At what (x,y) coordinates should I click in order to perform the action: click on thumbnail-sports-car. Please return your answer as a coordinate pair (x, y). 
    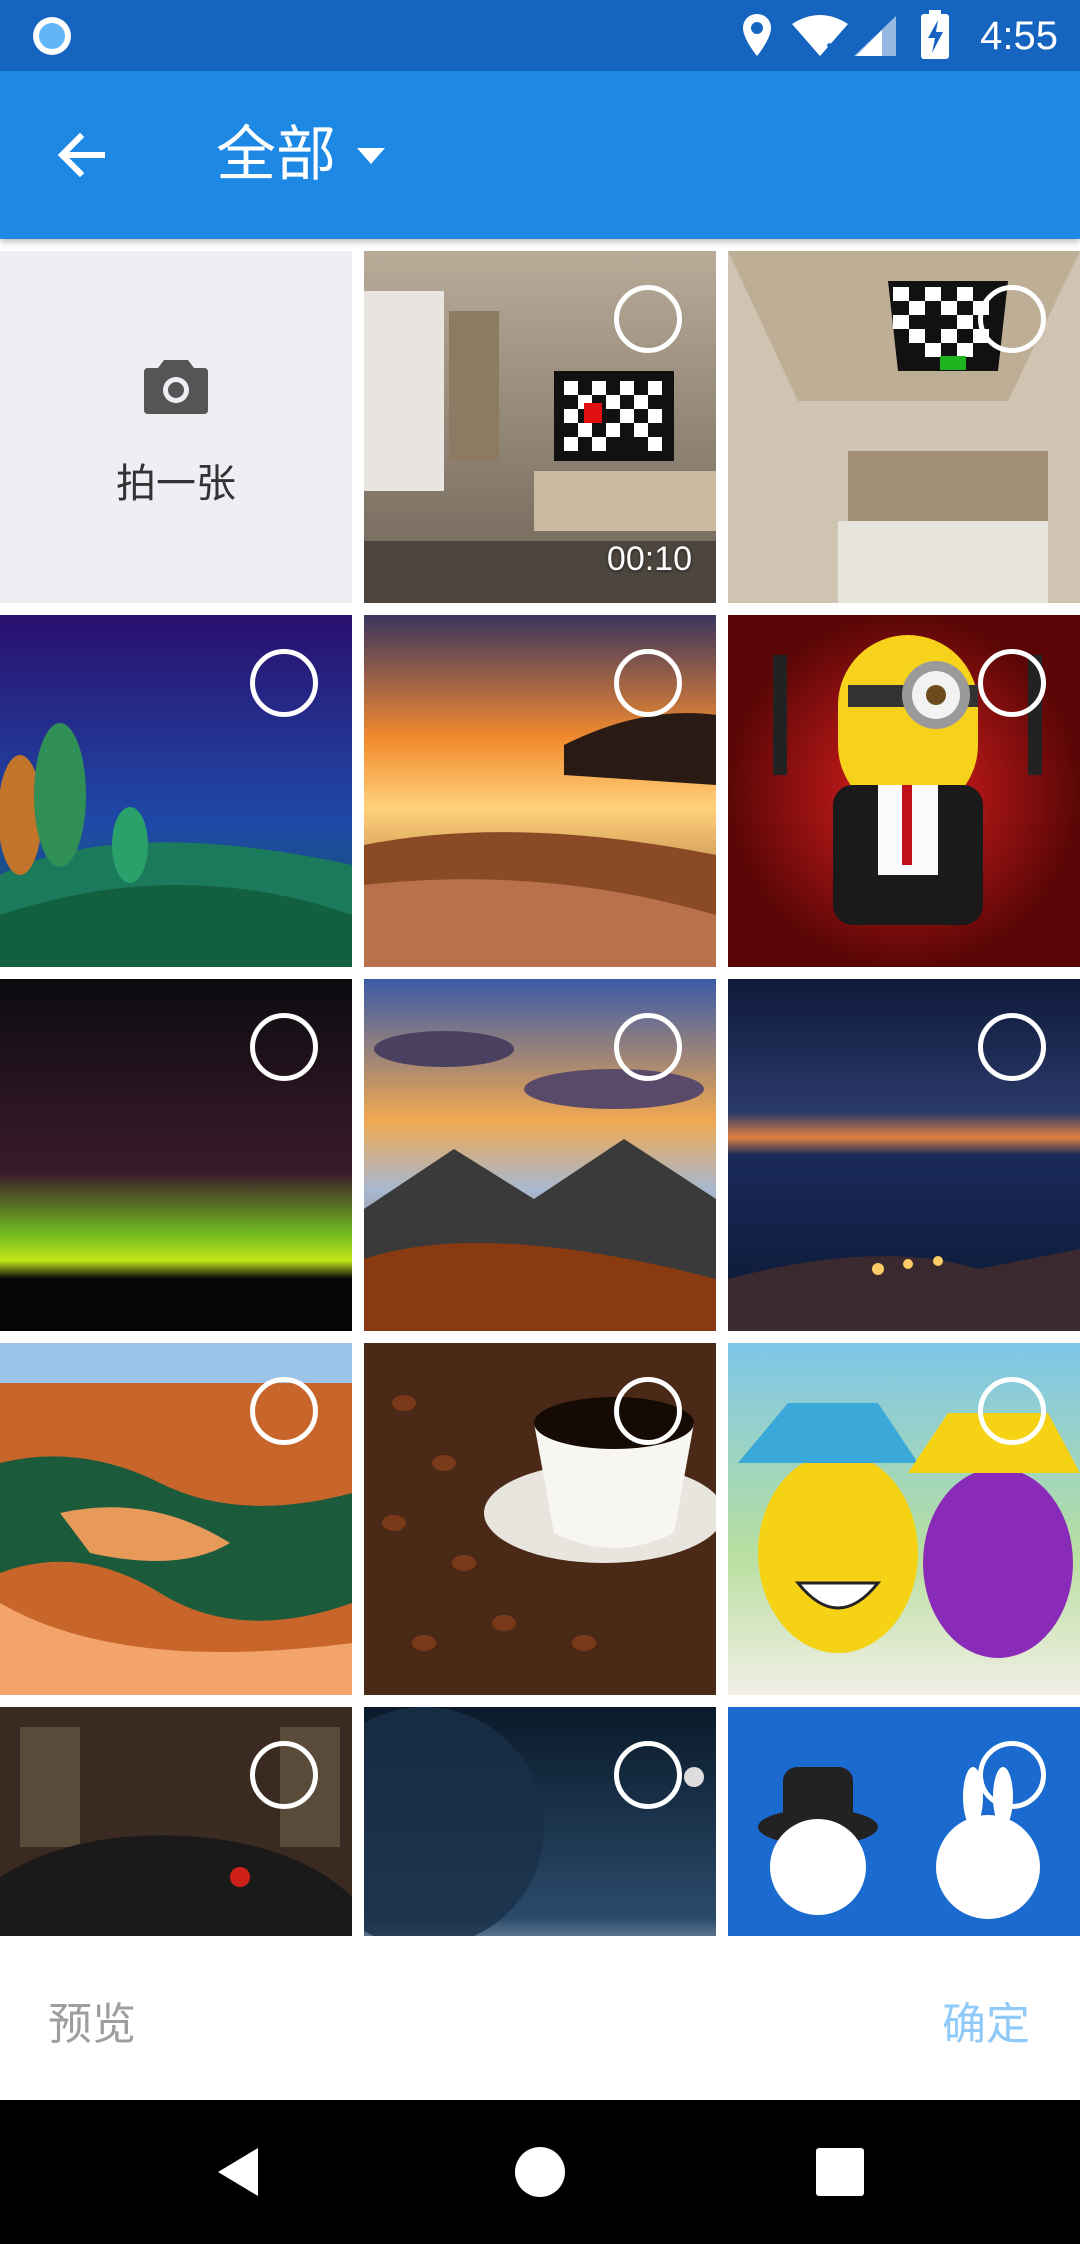
    Looking at the image, I should click on (176, 1821).